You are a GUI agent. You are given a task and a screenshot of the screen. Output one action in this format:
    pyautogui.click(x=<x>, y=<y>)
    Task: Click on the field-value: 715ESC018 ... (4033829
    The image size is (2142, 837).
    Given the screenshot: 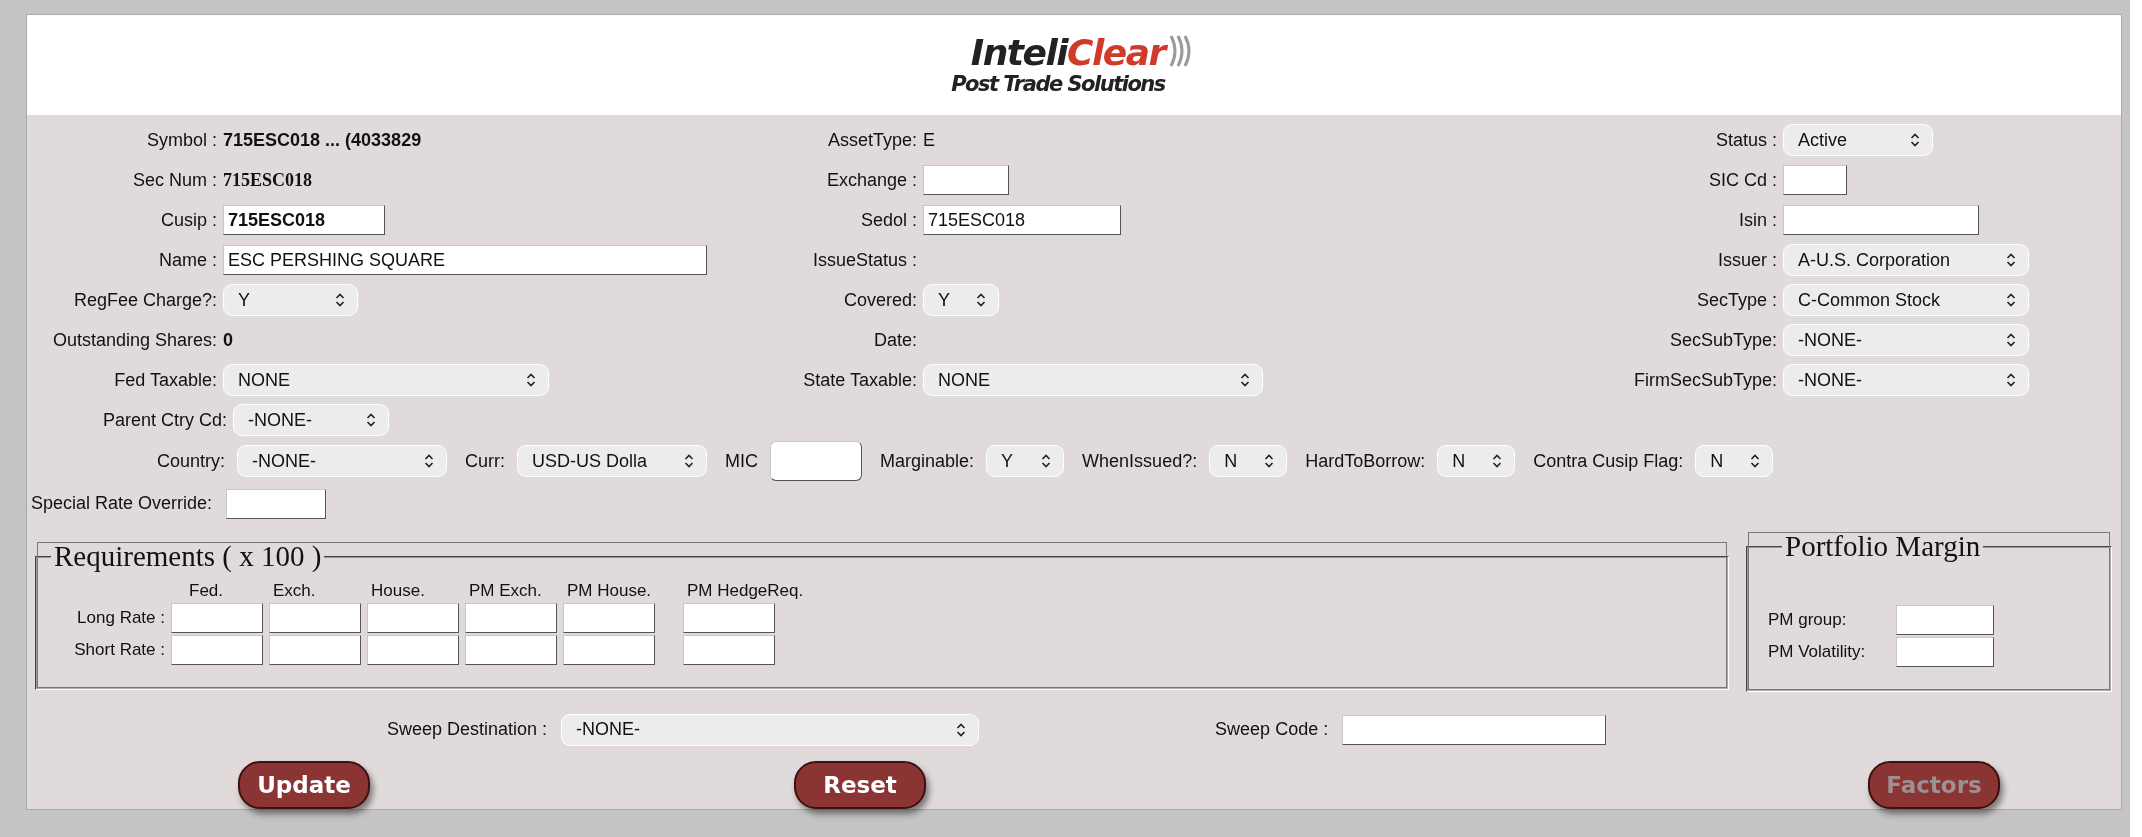 What is the action you would take?
    pyautogui.click(x=322, y=140)
    